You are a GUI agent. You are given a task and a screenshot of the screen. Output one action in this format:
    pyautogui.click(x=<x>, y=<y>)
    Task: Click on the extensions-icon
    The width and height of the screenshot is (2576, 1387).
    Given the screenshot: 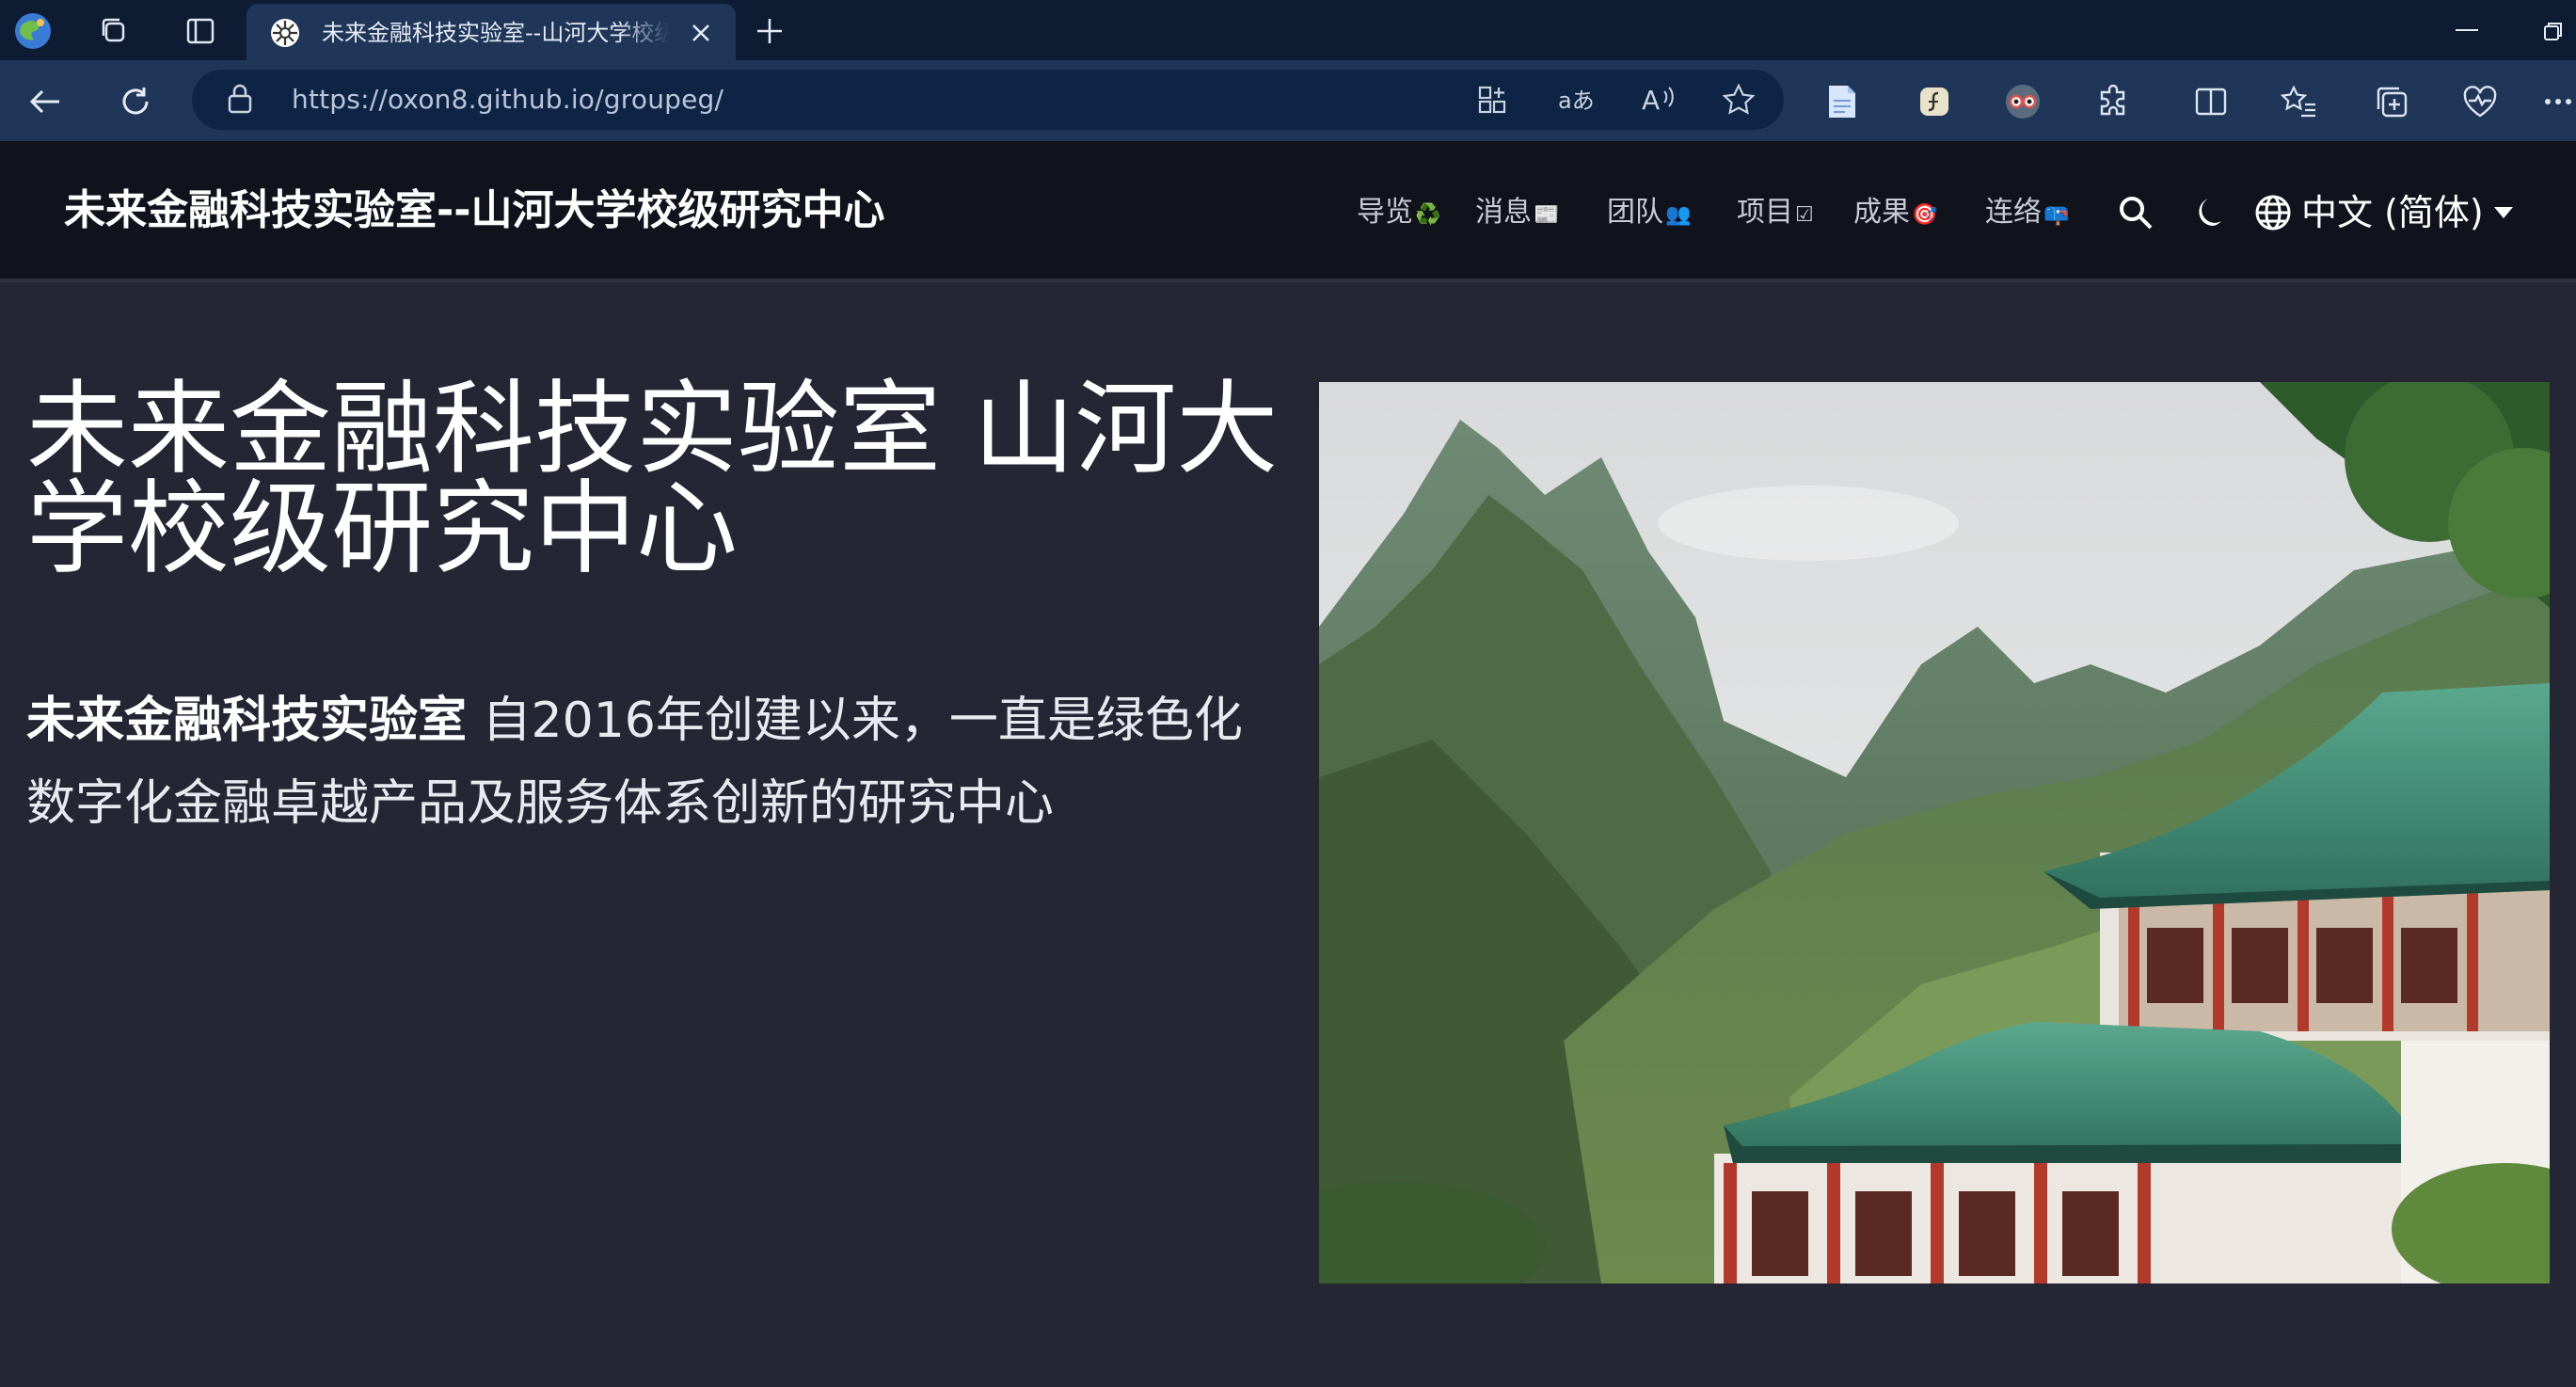 What is the action you would take?
    pyautogui.click(x=2114, y=101)
    